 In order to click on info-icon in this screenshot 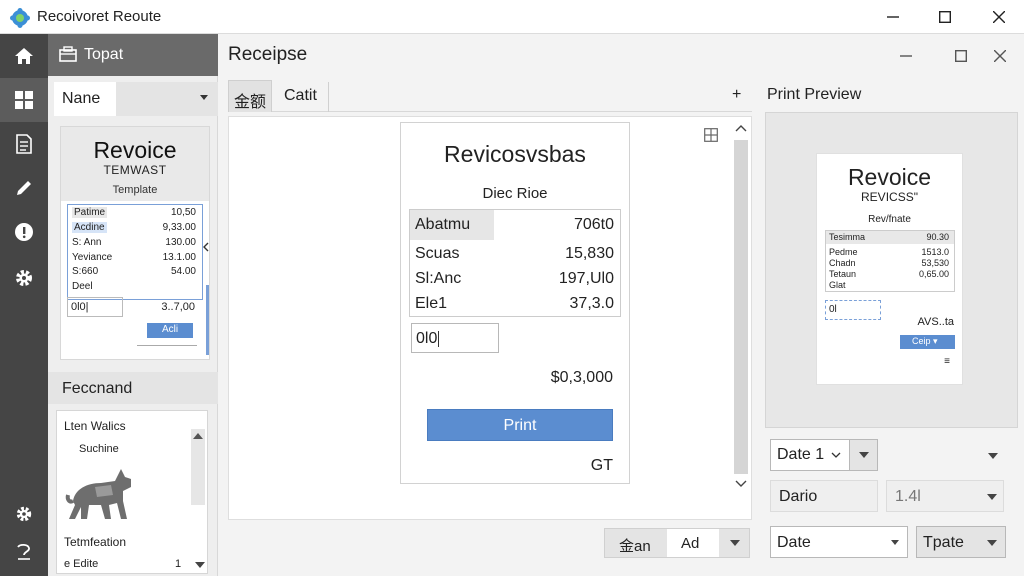, I will do `click(24, 232)`.